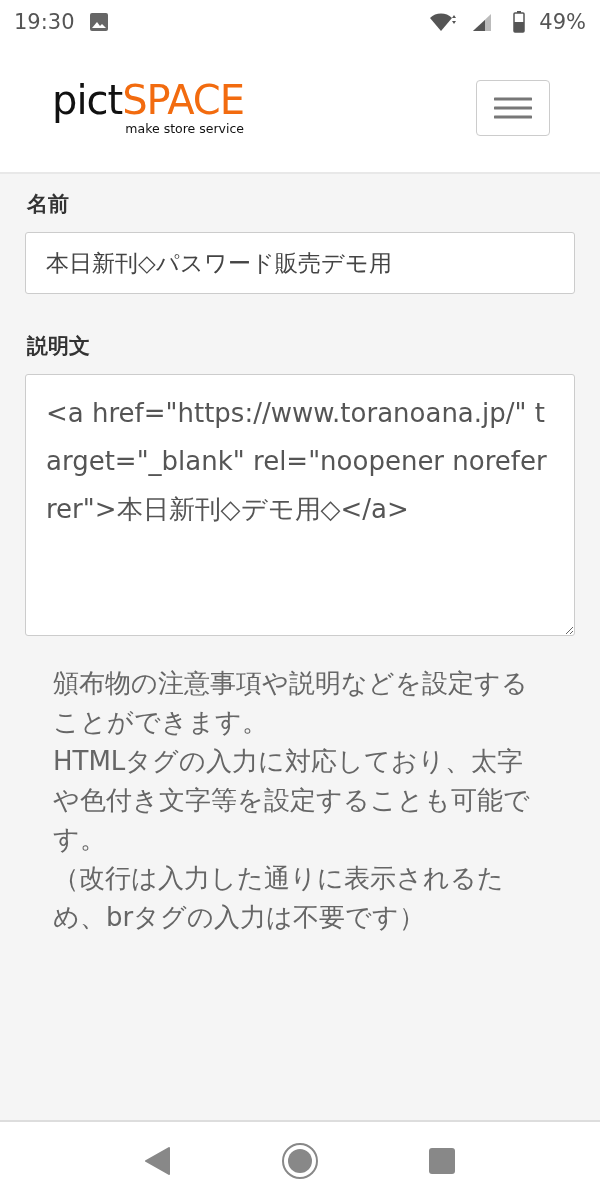  What do you see at coordinates (183, 100) in the screenshot?
I see `logo-accent-text: SPACE` at bounding box center [183, 100].